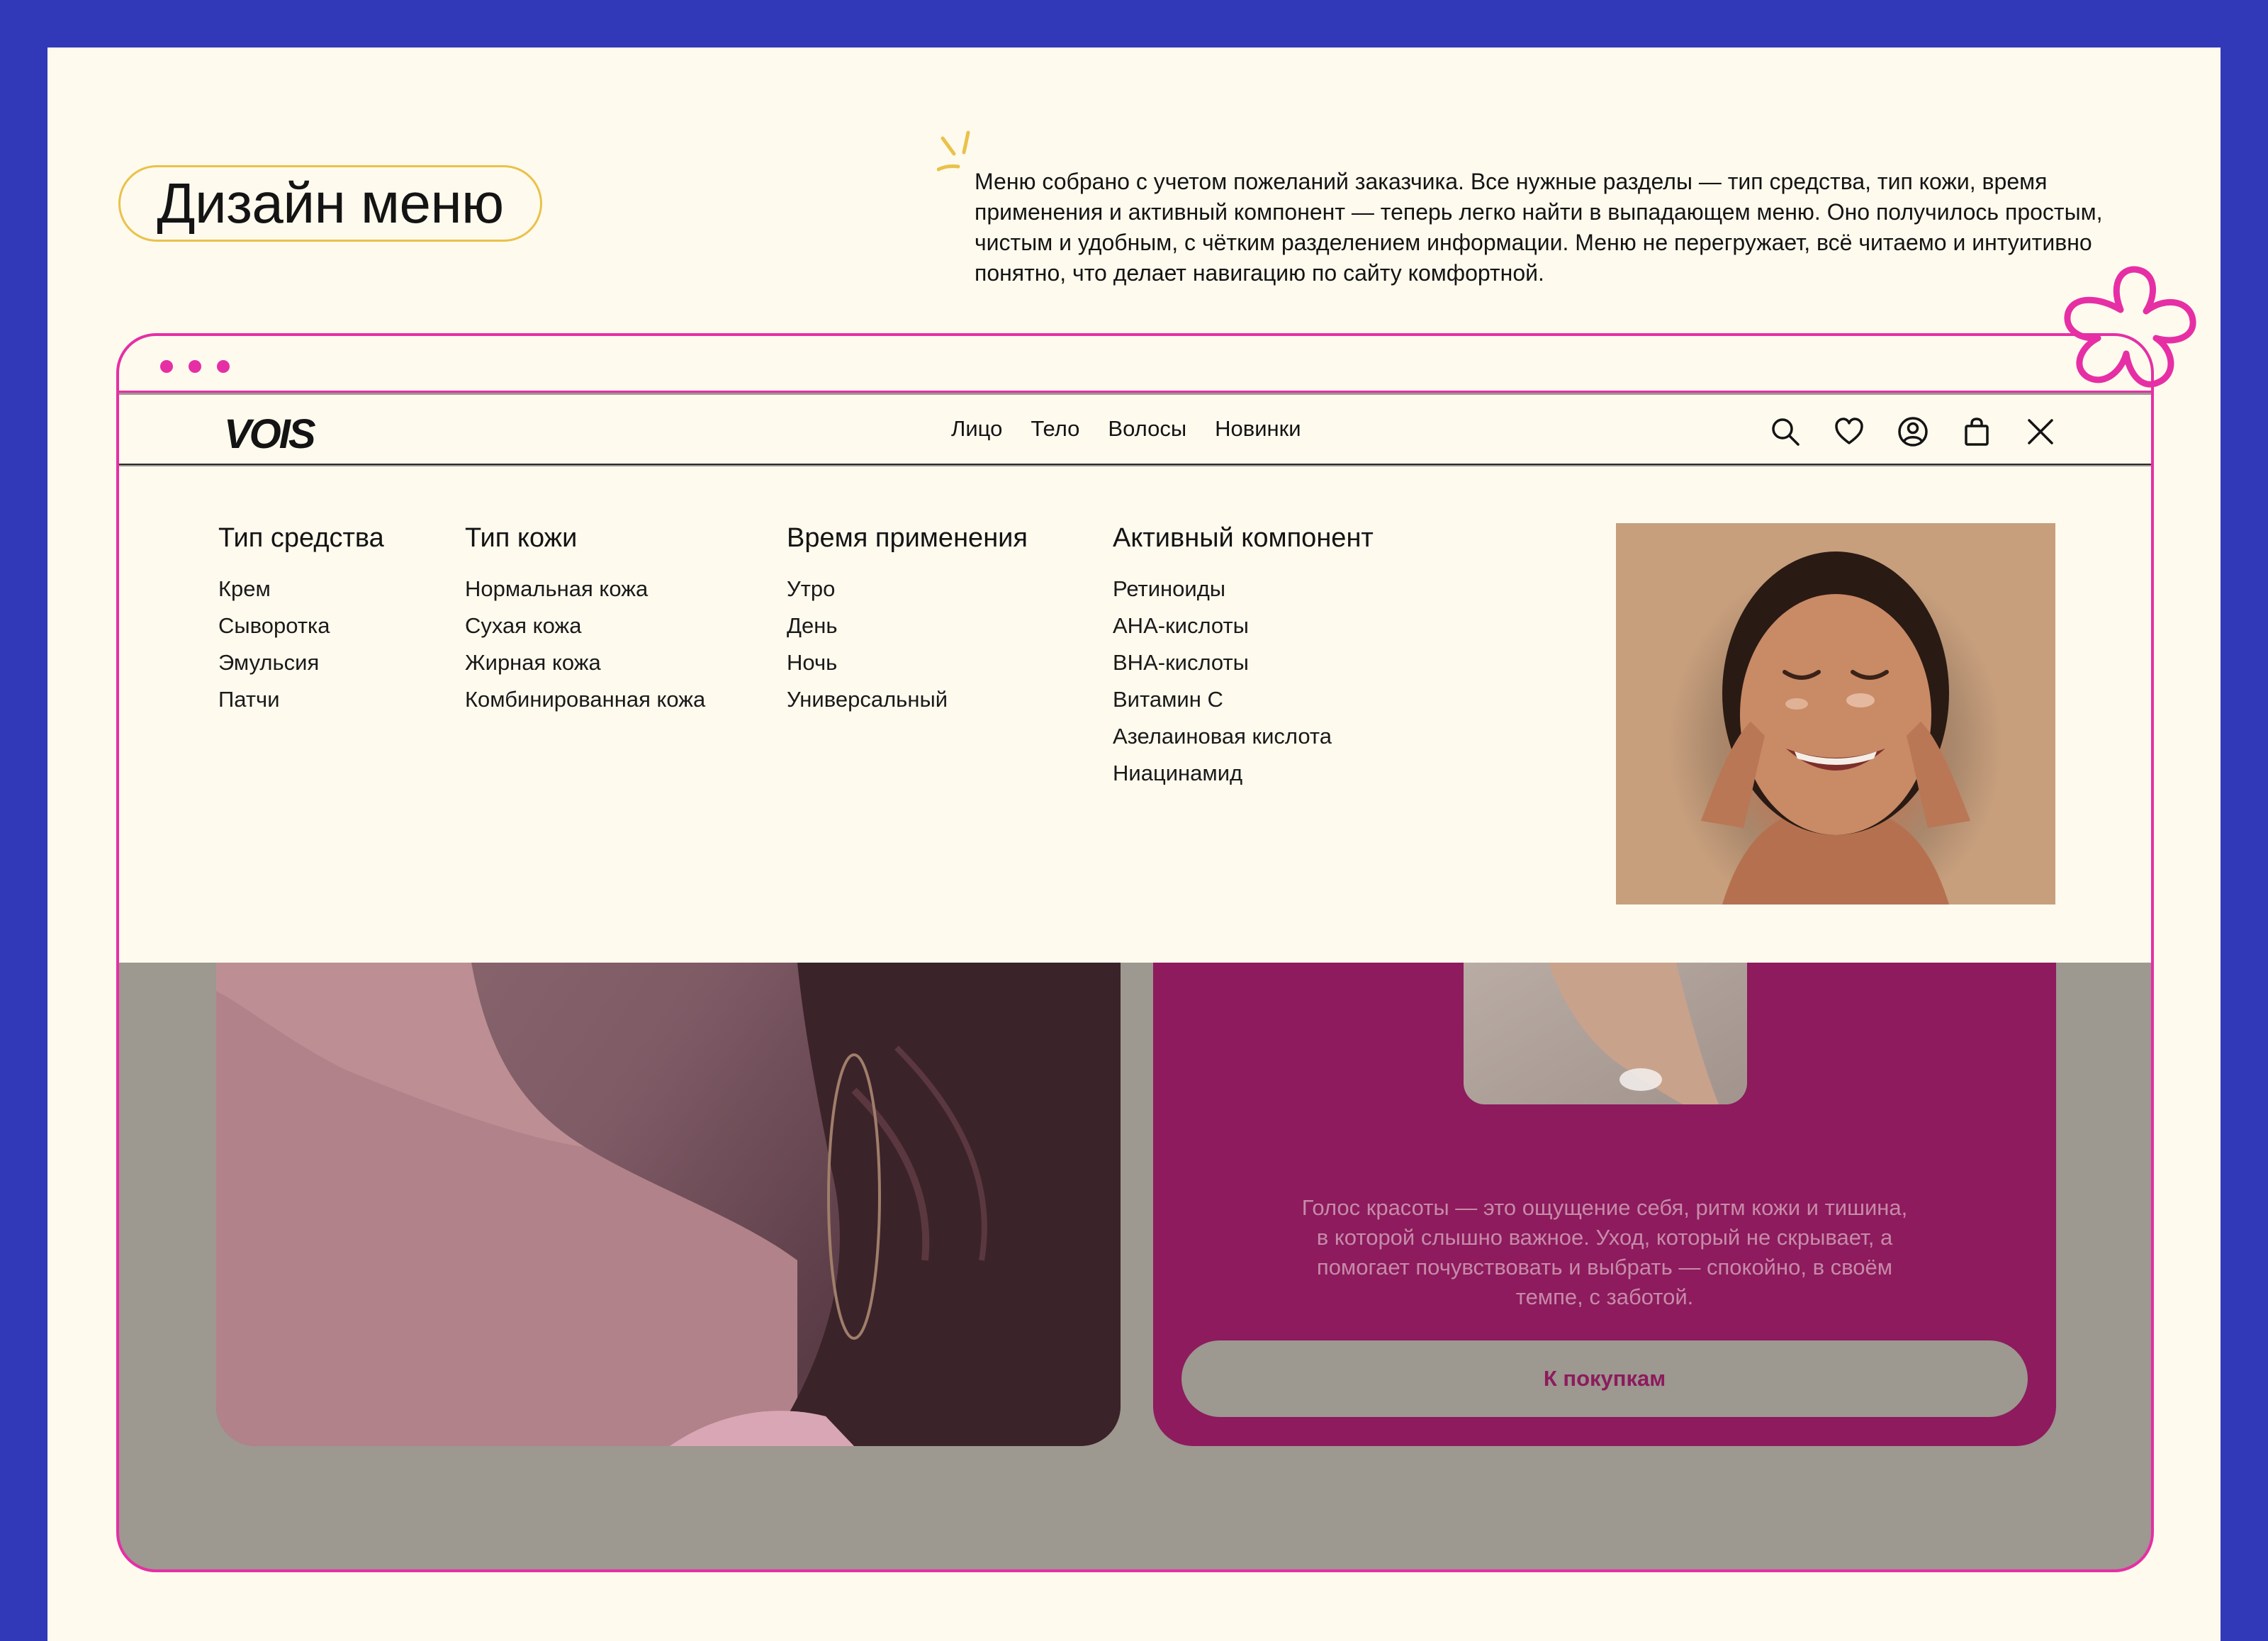  Describe the element at coordinates (1243, 538) in the screenshot. I see `menu-column-title: Активный компонент` at that location.